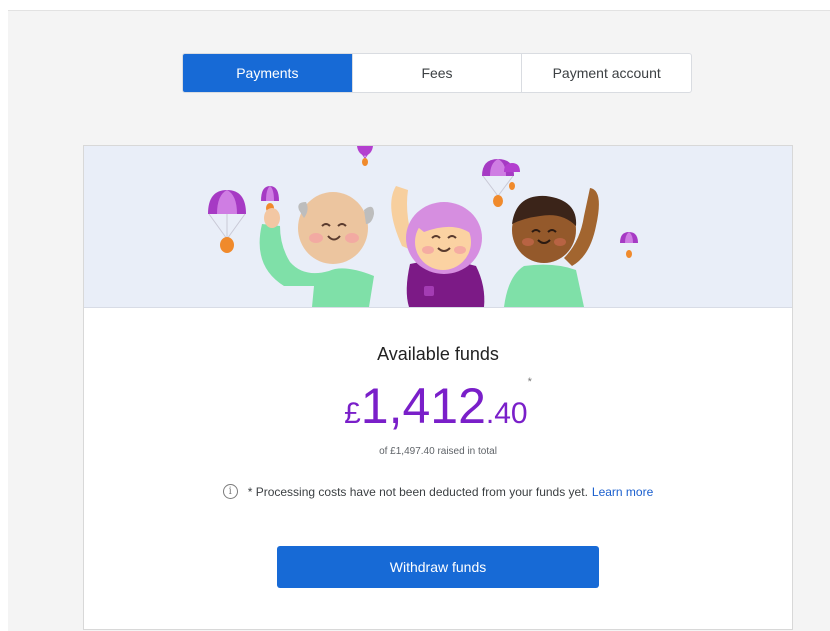  Describe the element at coordinates (606, 73) in the screenshot. I see `tab-payment-account: Payment account` at that location.